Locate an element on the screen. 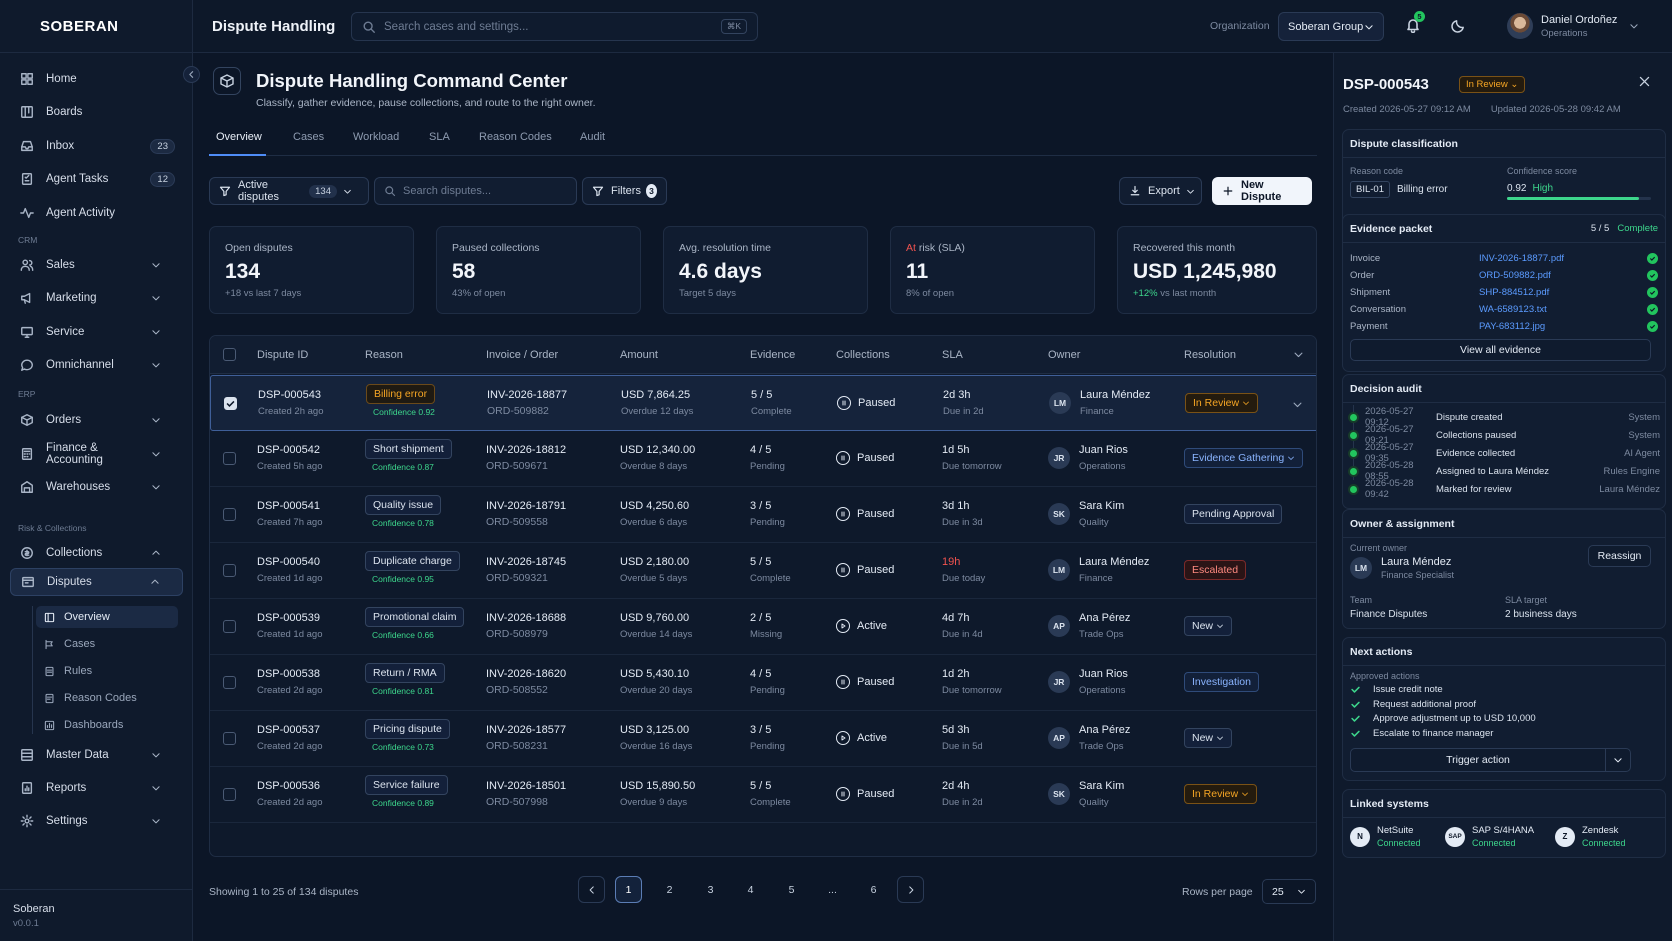  view-all-evidence-button: View all evidence is located at coordinates (1500, 350).